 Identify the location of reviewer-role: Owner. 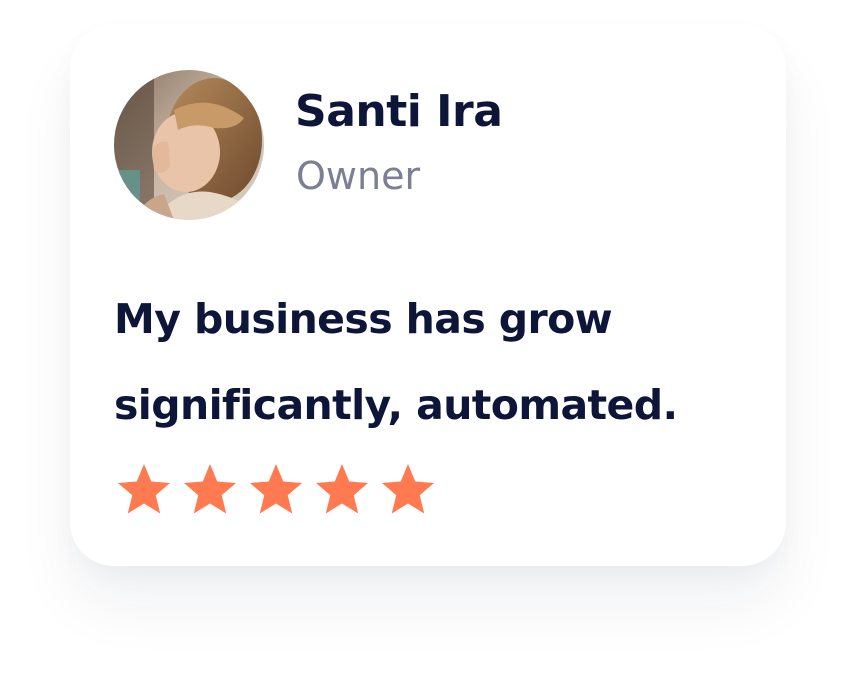
(358, 176).